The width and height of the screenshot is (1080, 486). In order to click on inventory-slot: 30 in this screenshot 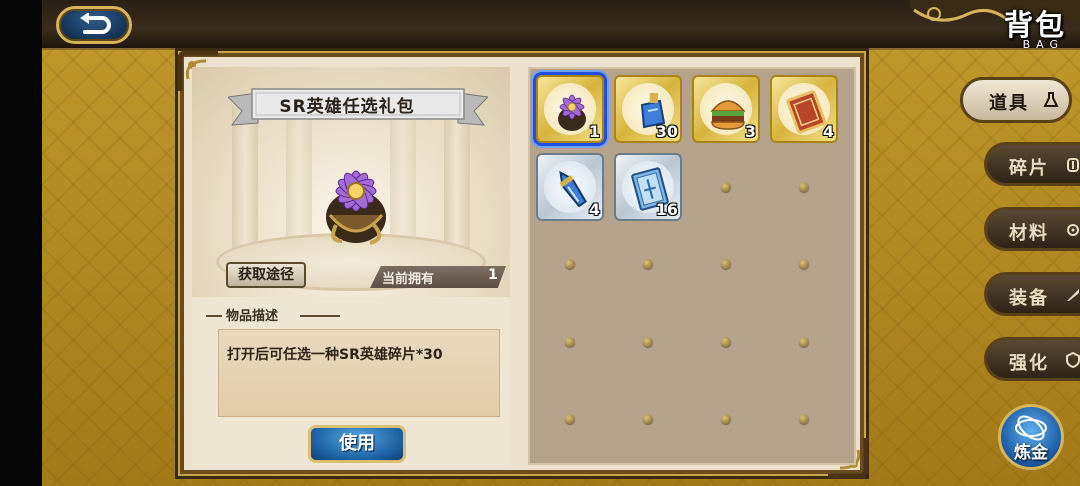, I will do `click(648, 109)`.